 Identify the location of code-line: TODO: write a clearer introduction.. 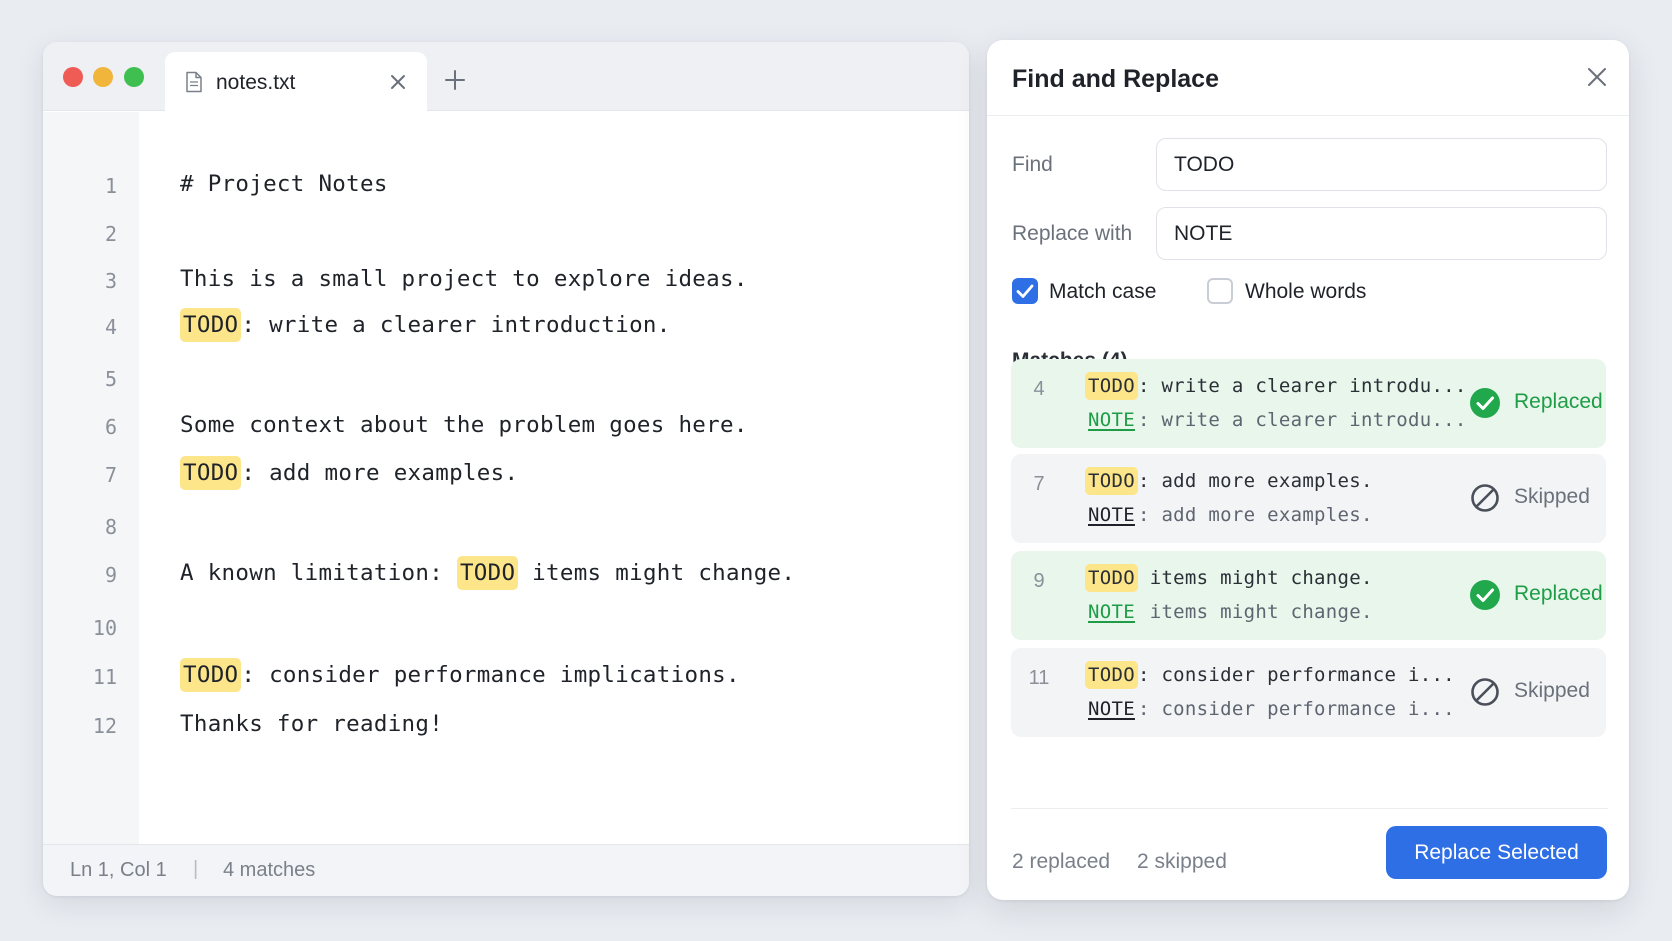
(425, 325).